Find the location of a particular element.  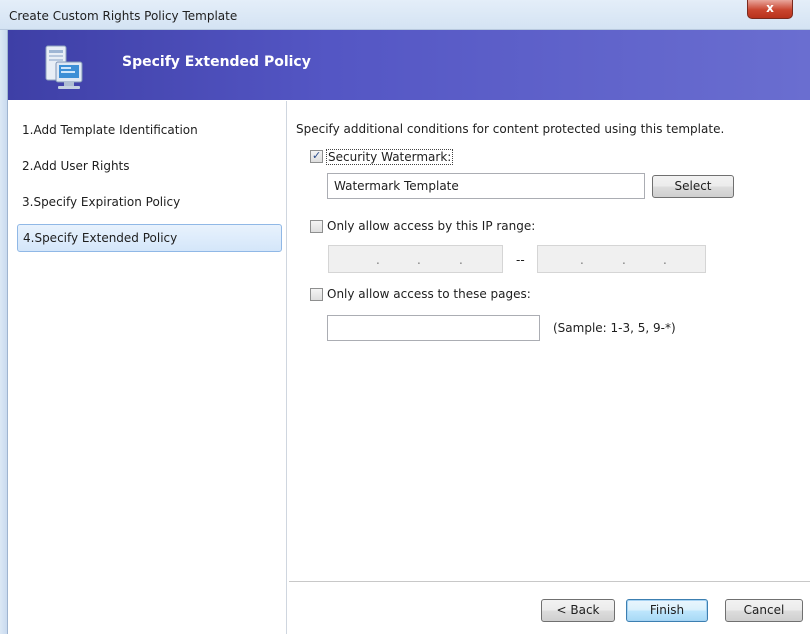

step-add-template-identification: 1.Add Template Identification is located at coordinates (110, 130).